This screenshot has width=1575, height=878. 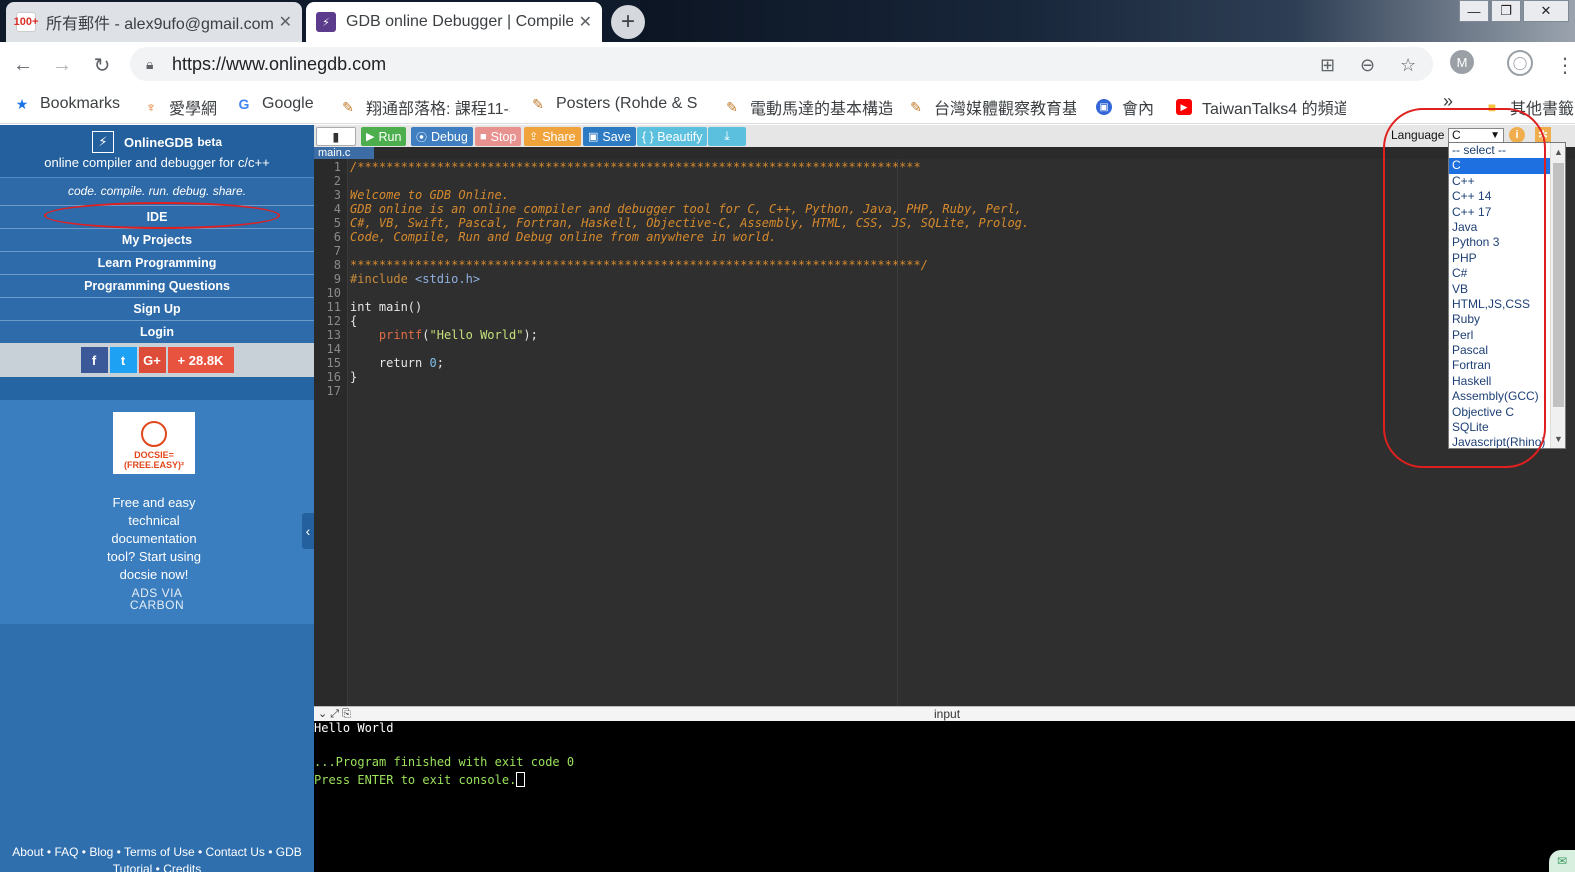 I want to click on bookmark-item: ▶ TaiwanTalks4 的頻道, so click(x=1261, y=107).